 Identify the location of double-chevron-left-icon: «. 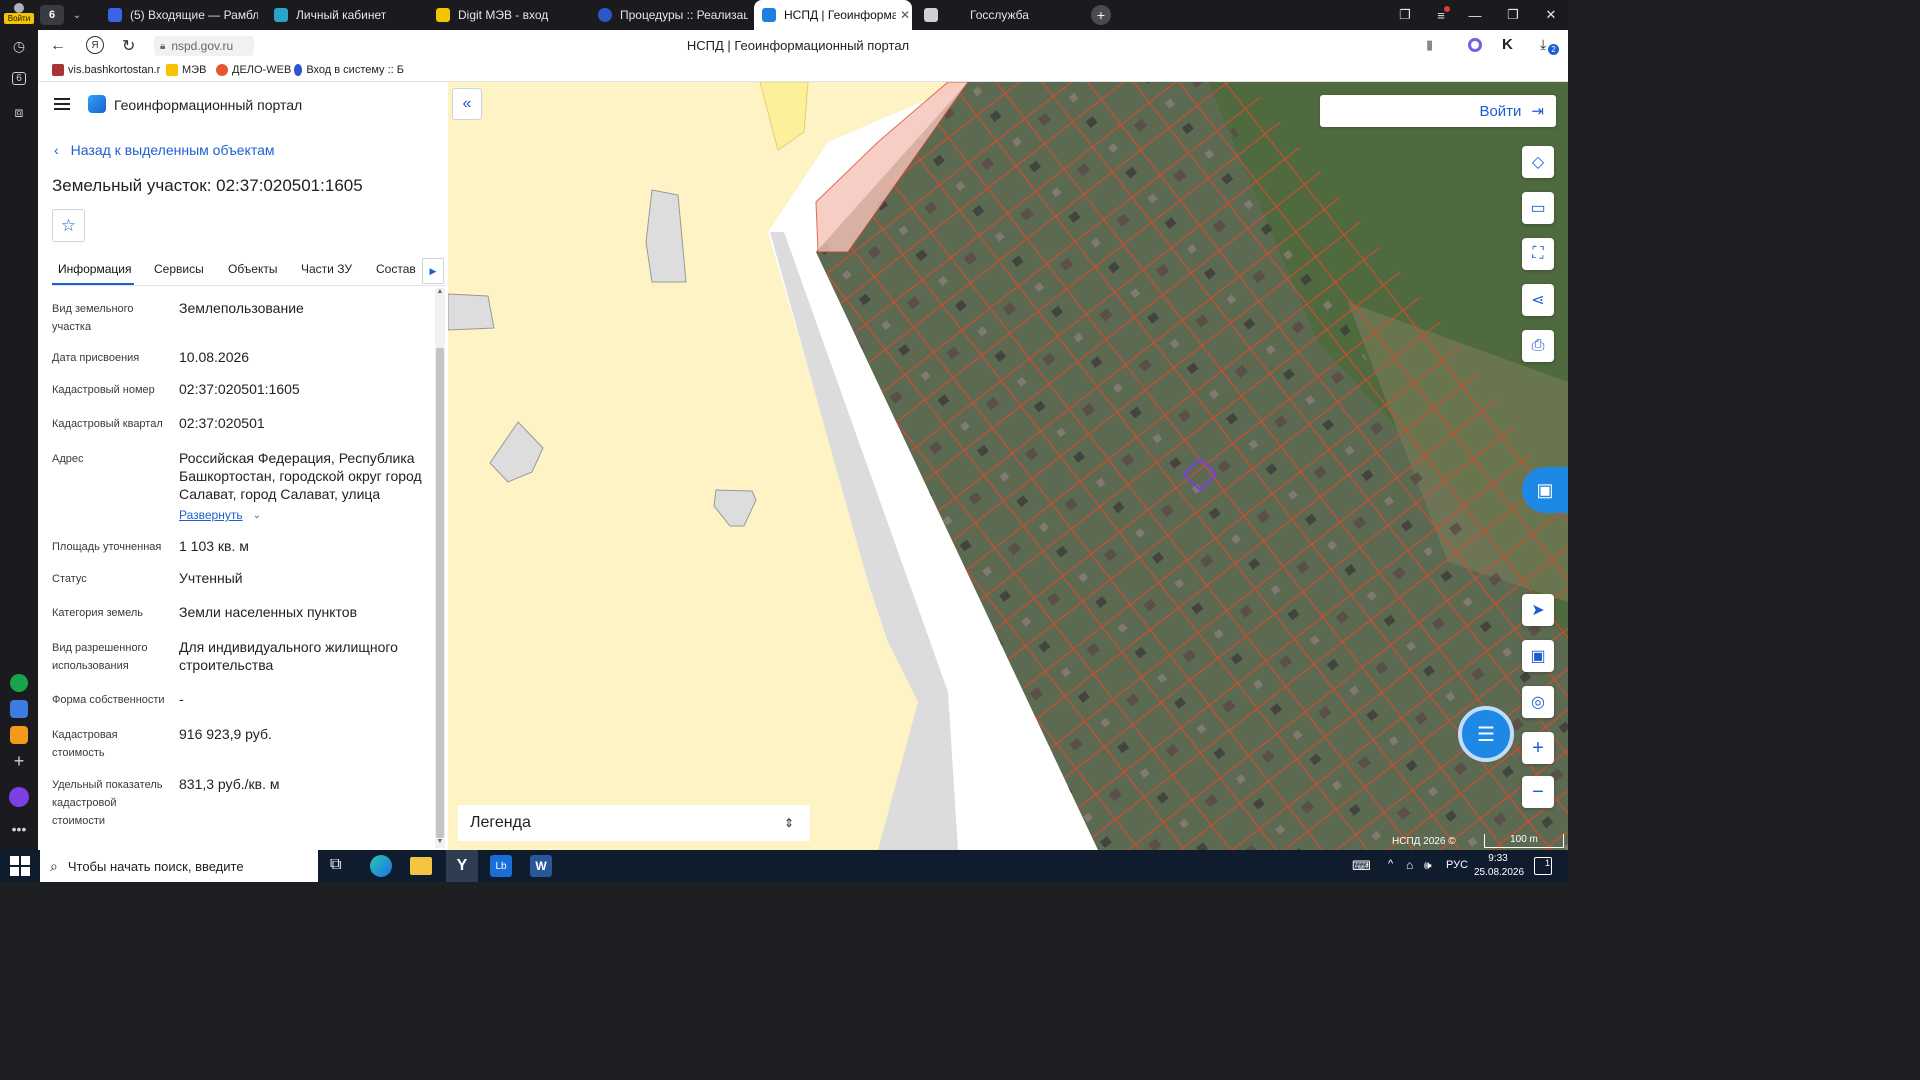
(467, 103).